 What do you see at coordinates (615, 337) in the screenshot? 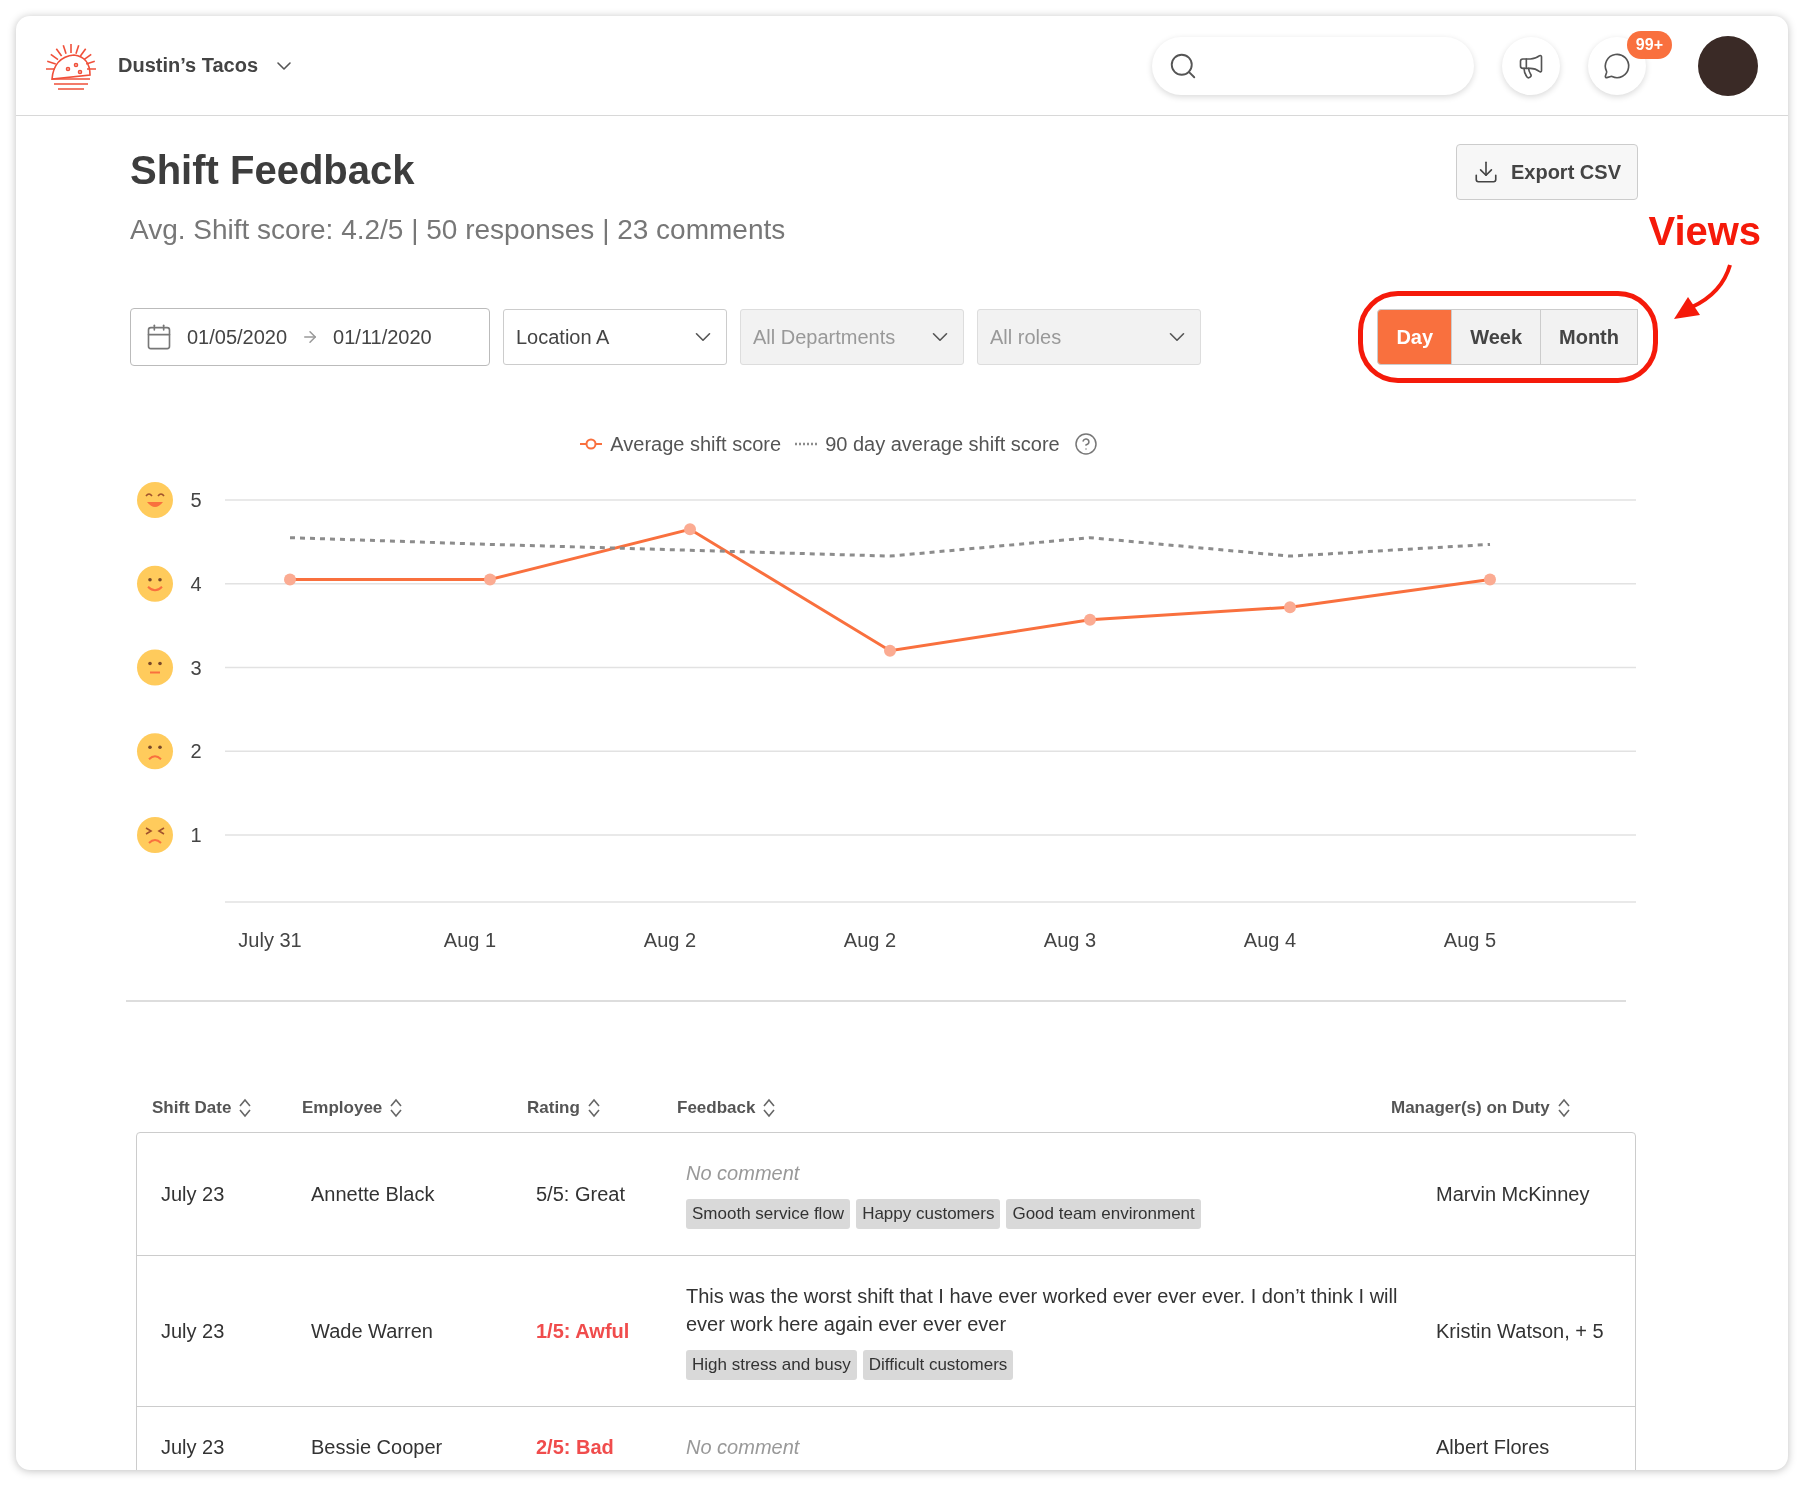
I see `dropdown: Location A` at bounding box center [615, 337].